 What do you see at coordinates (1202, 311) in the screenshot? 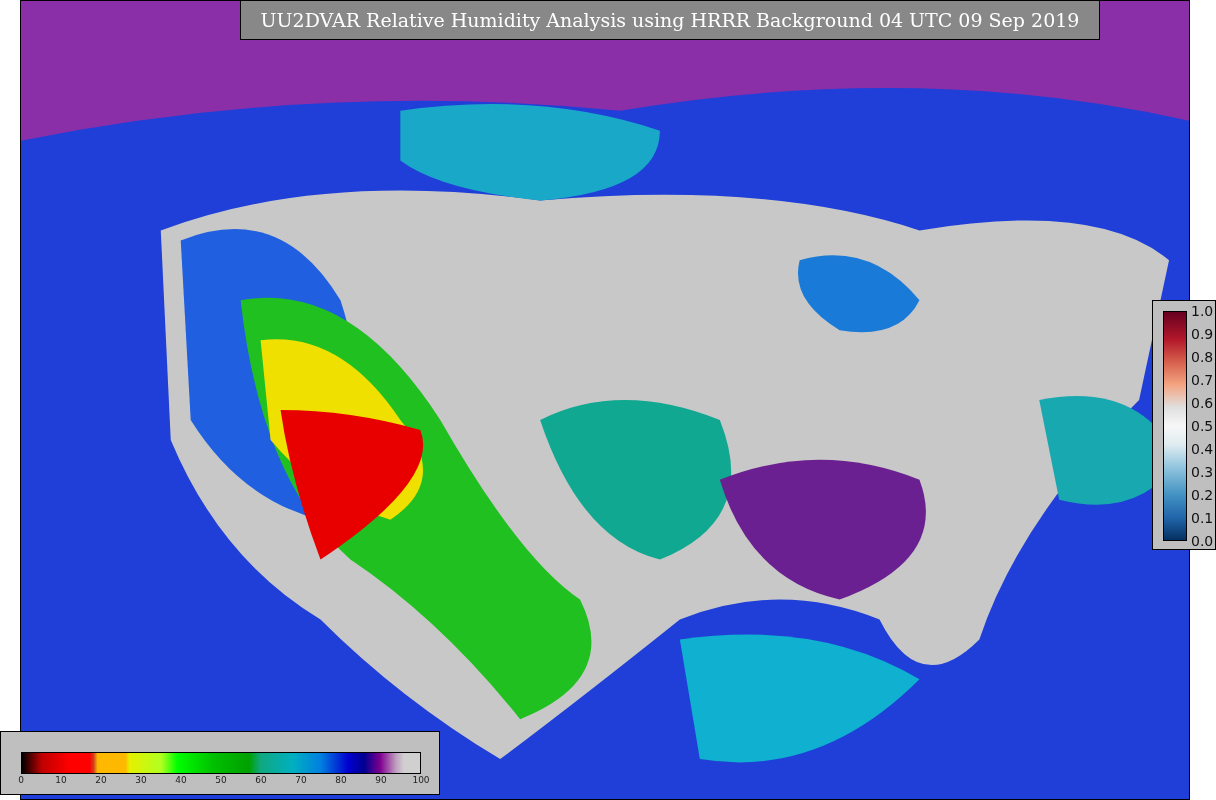
I see `colorbar-tick-label: 1.0` at bounding box center [1202, 311].